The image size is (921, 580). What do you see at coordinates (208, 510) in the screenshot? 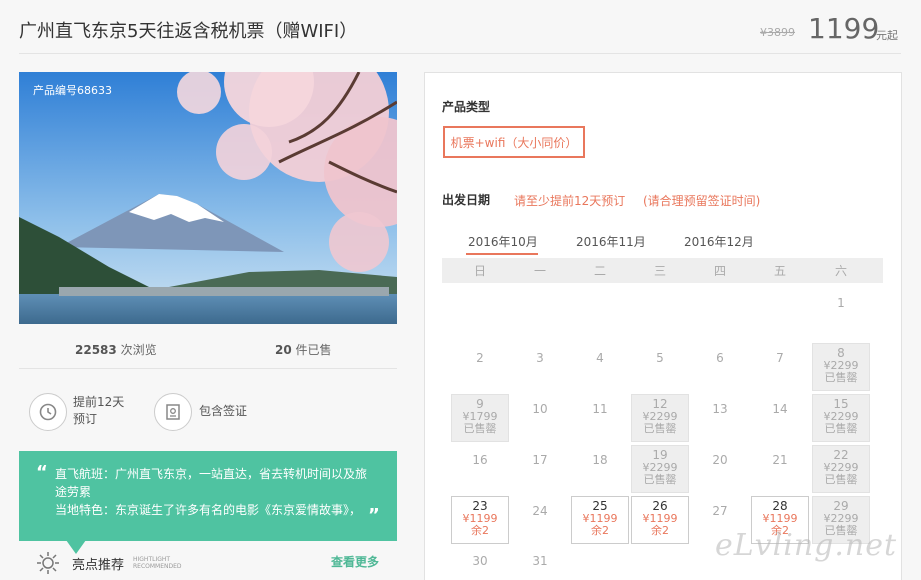
I see `highlight-line3: 当地特色：东京诞生了许多有名的电影《东京爱情故事》，` at bounding box center [208, 510].